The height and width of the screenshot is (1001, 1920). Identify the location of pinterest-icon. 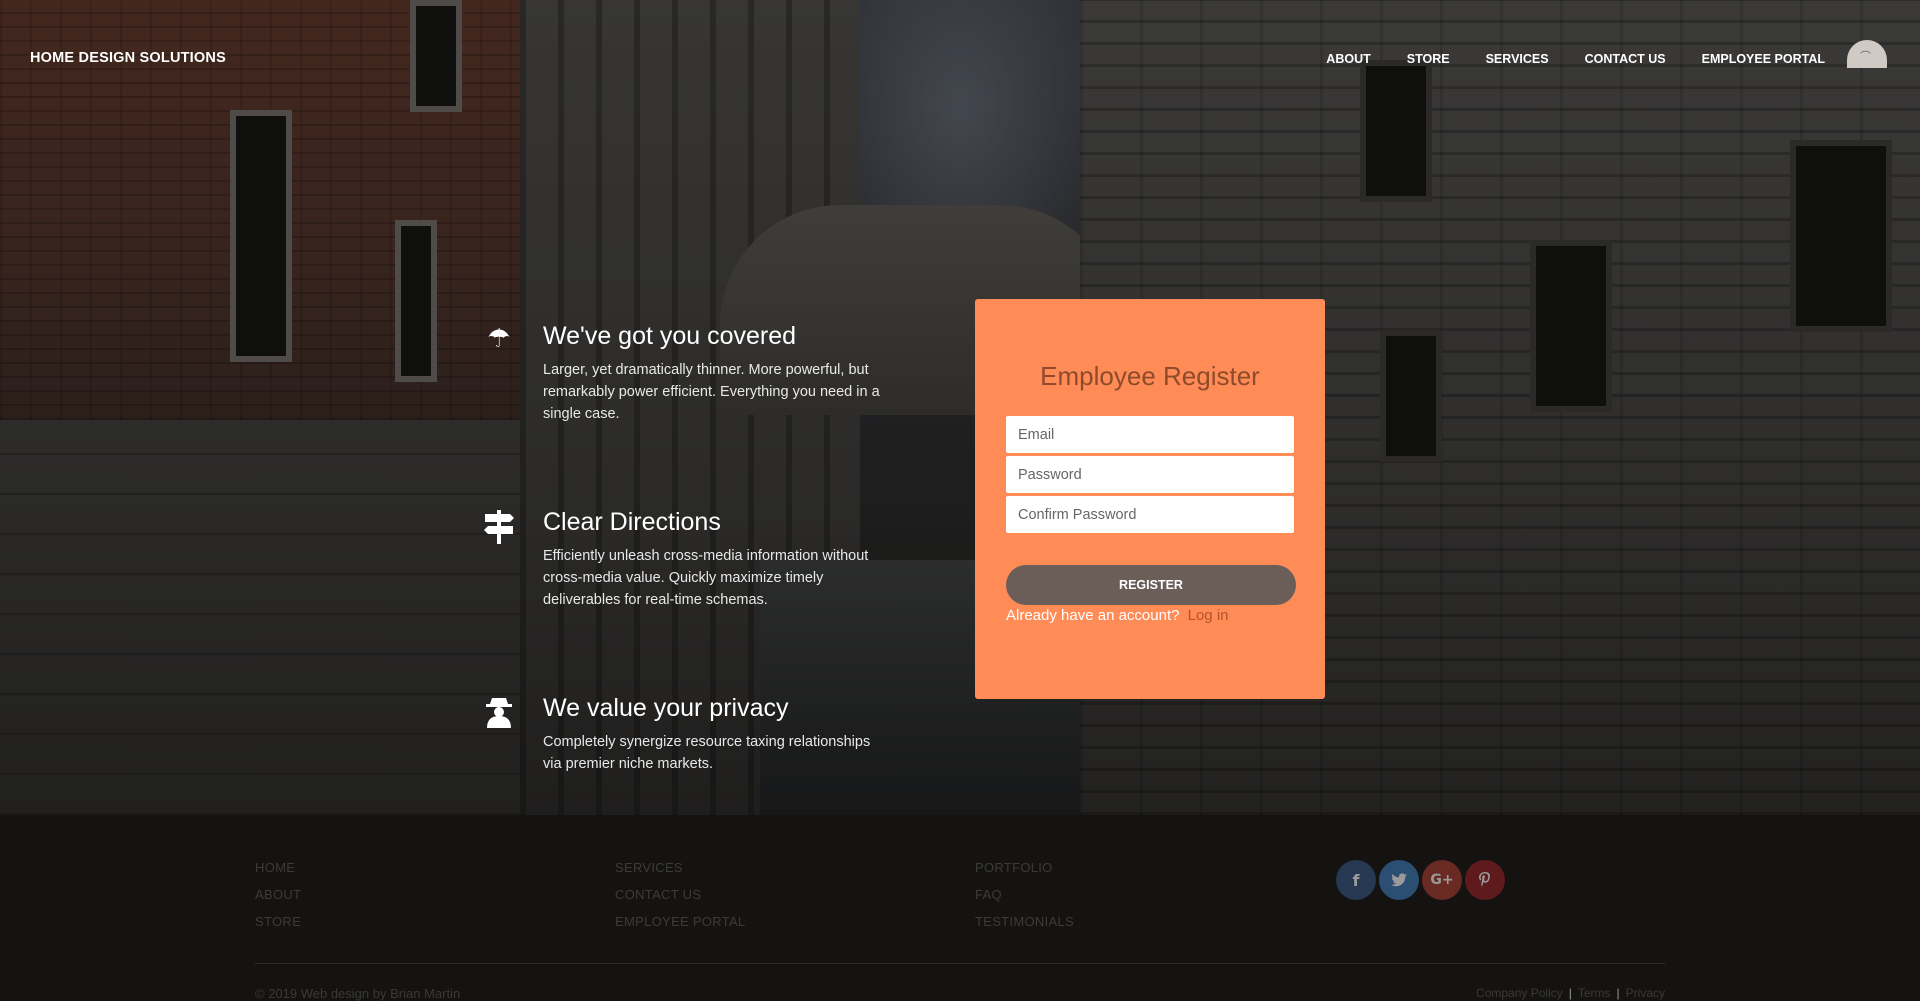
(1485, 880).